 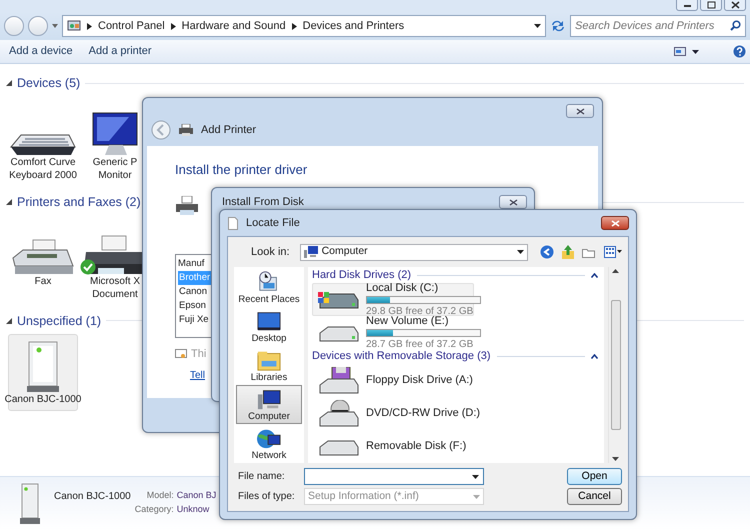 I want to click on device-label: Keyboard 2000, so click(x=43, y=175).